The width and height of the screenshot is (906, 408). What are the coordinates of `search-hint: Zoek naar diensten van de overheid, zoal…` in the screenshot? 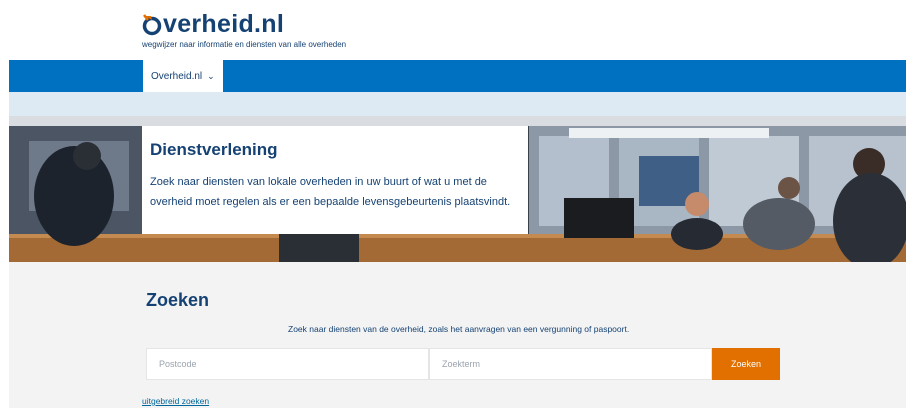 It's located at (459, 329).